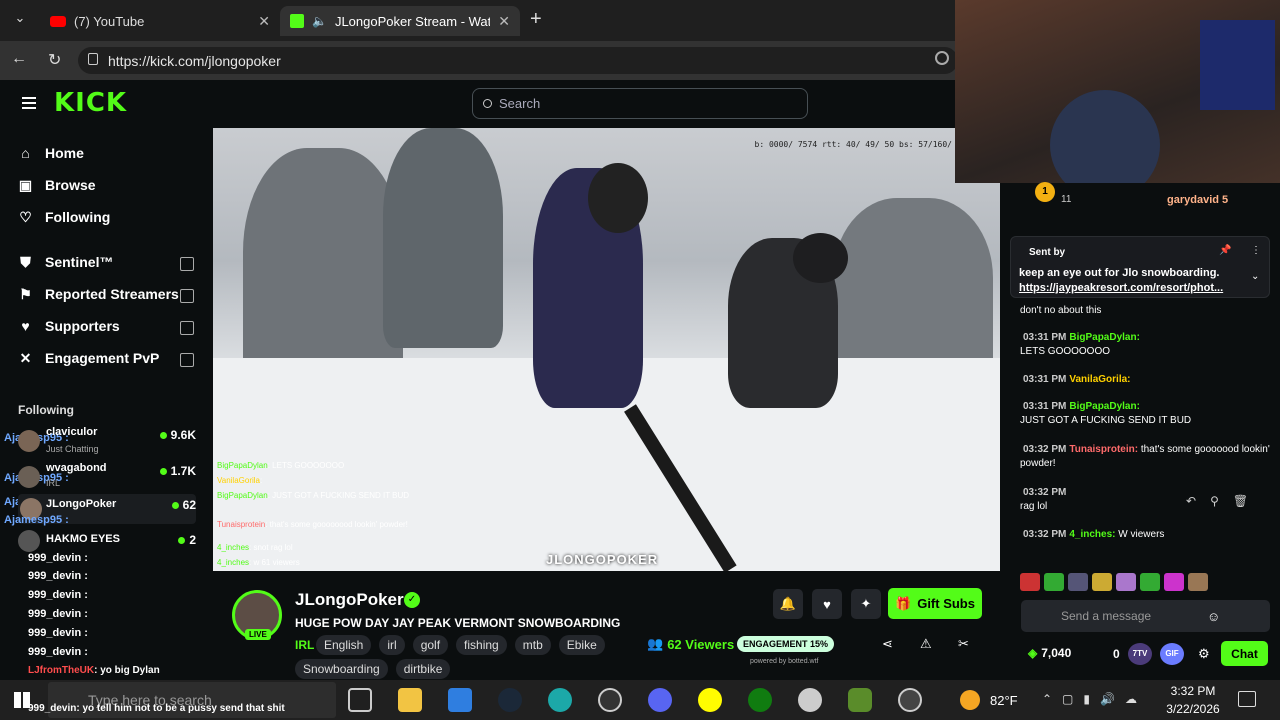 Image resolution: width=1280 pixels, height=720 pixels. Describe the element at coordinates (240, 480) in the screenshot. I see `overlay-chat-line: VanilaGorila:` at that location.